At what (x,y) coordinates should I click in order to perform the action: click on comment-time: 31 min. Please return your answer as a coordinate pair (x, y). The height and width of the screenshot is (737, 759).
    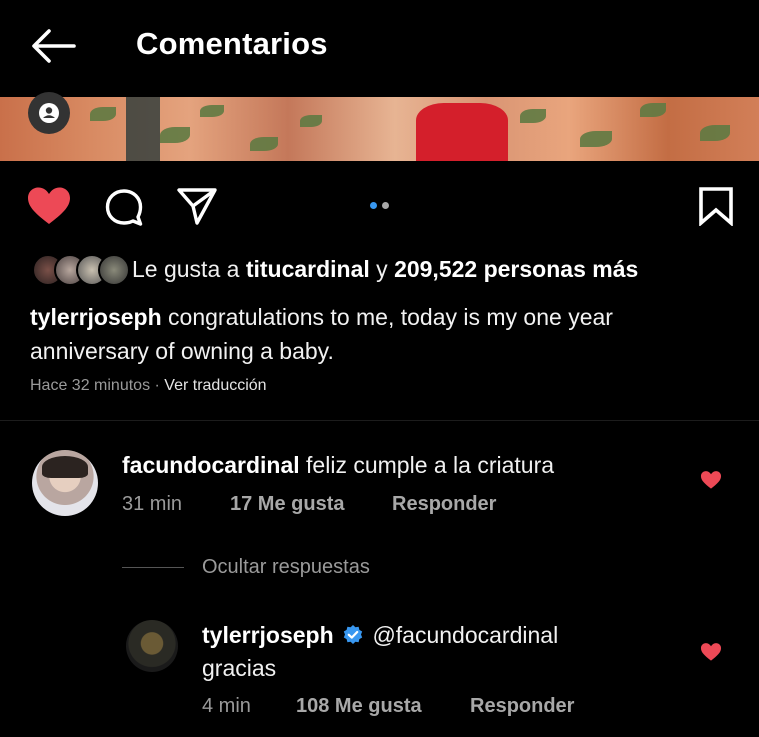
    Looking at the image, I should click on (152, 504).